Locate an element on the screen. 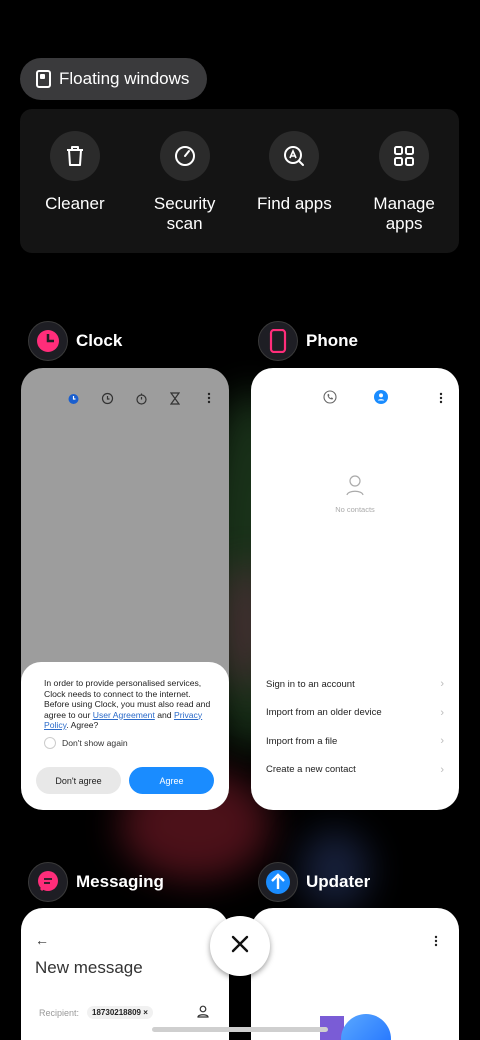 The height and width of the screenshot is (1040, 480). floating-window-icon is located at coordinates (43, 79).